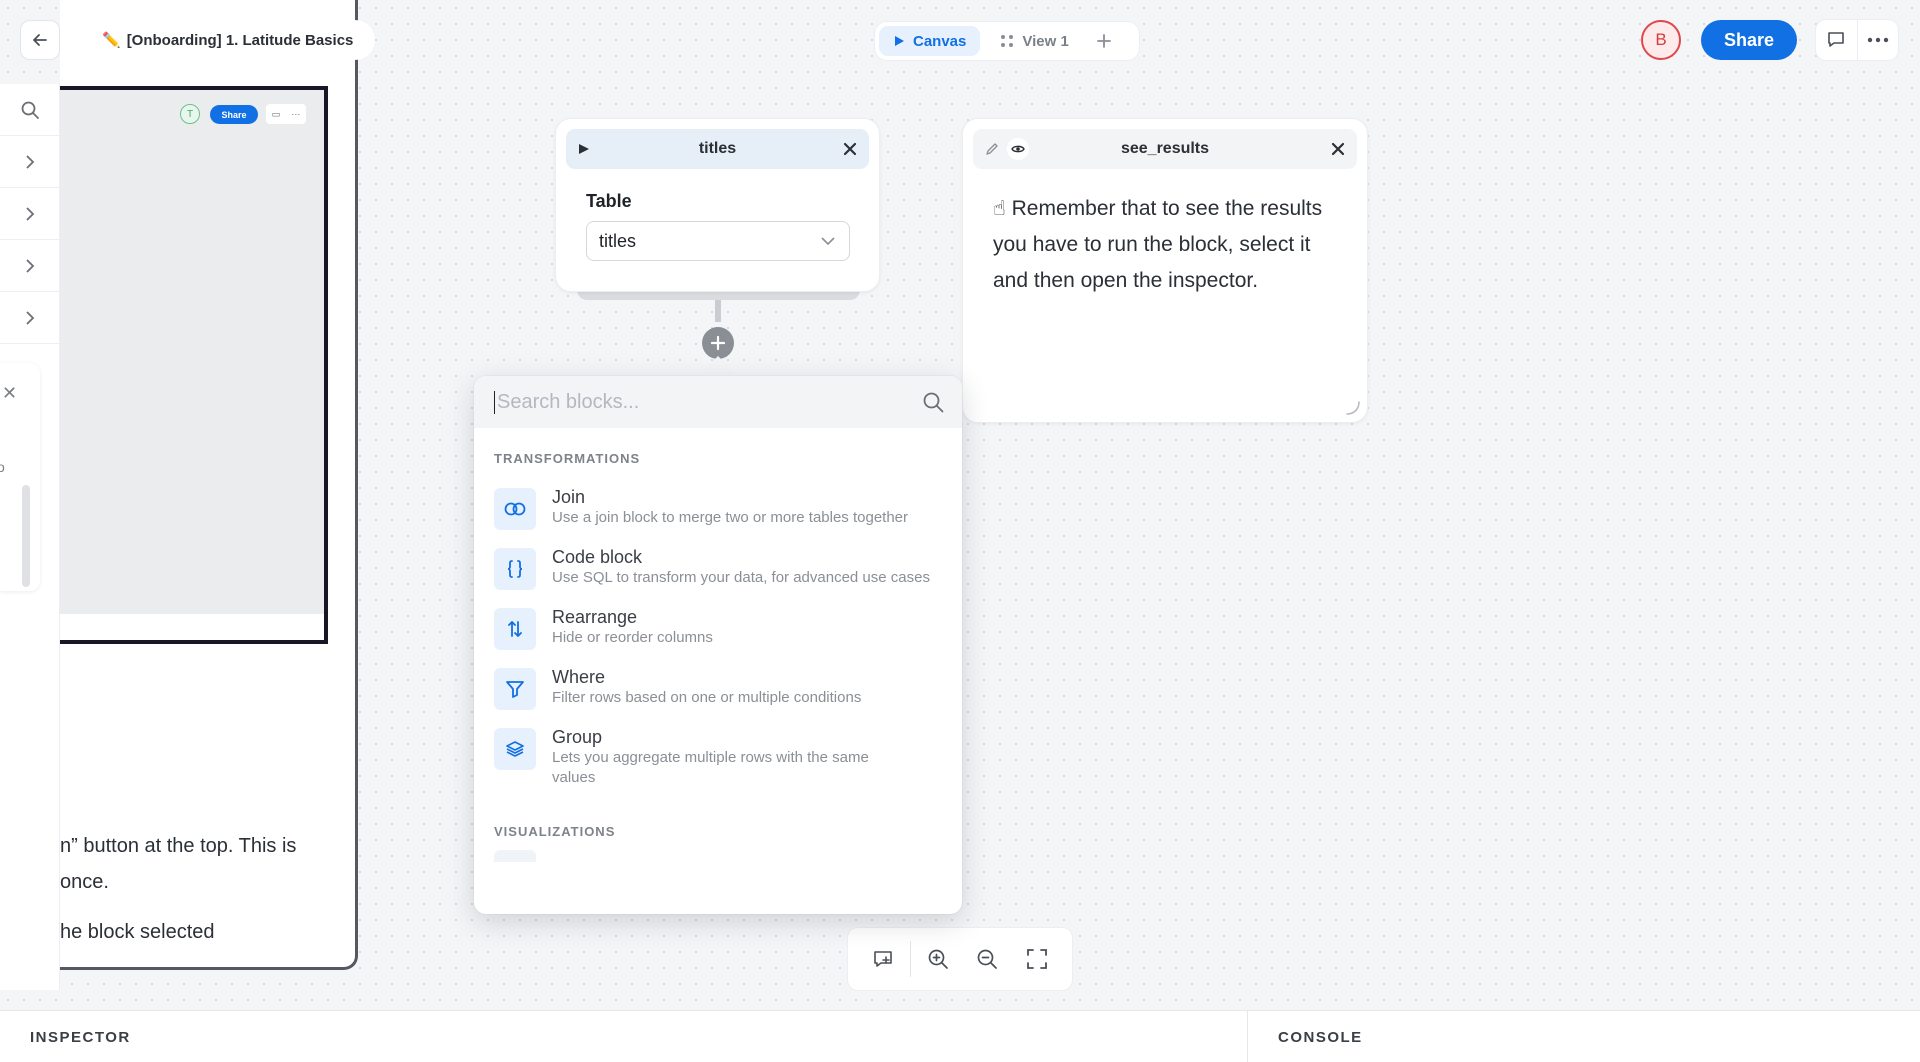  Describe the element at coordinates (555, 831) in the screenshot. I see `section-visualizations: VISUALIZATIONS` at that location.